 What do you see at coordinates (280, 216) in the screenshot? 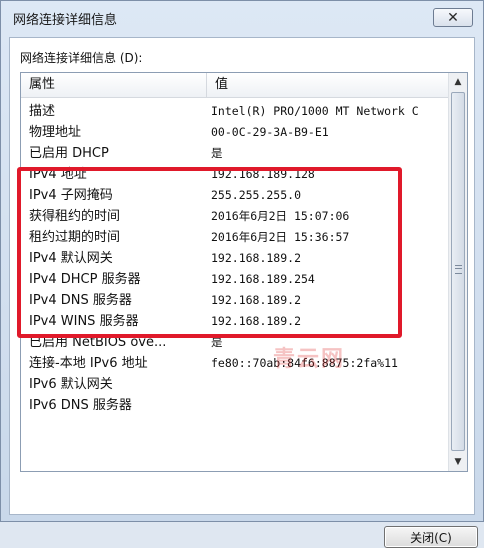
I see `value-cell: 2016年6月2日 15:07:06` at bounding box center [280, 216].